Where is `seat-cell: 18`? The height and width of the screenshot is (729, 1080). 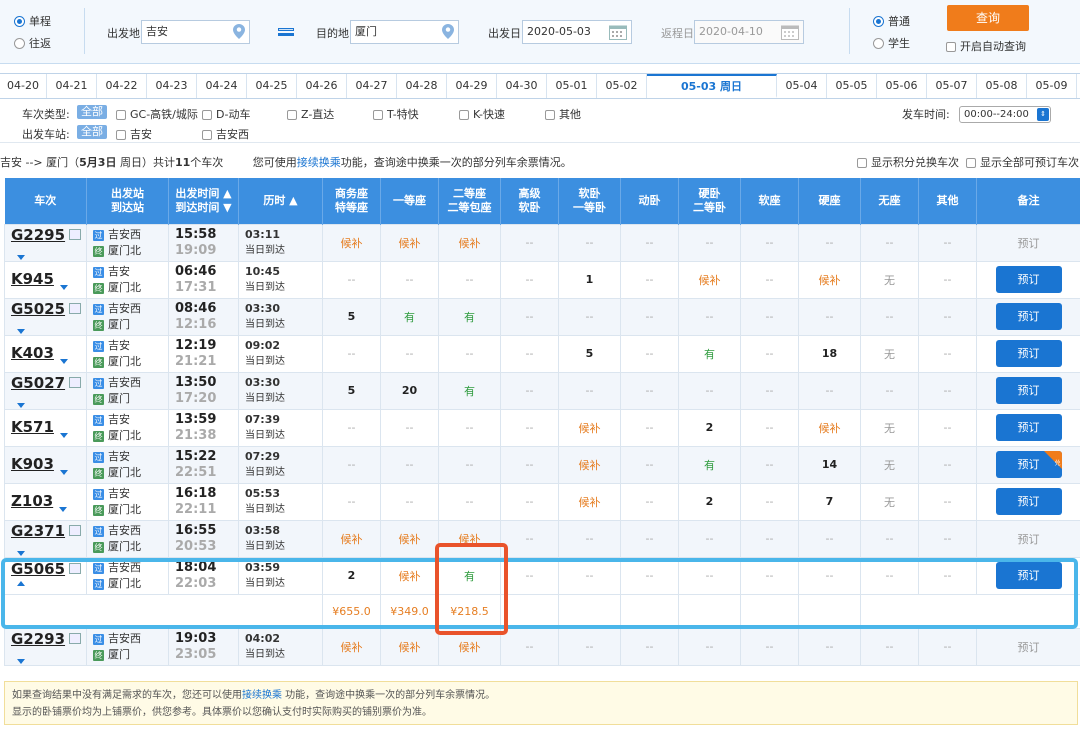
seat-cell: 18 is located at coordinates (829, 353).